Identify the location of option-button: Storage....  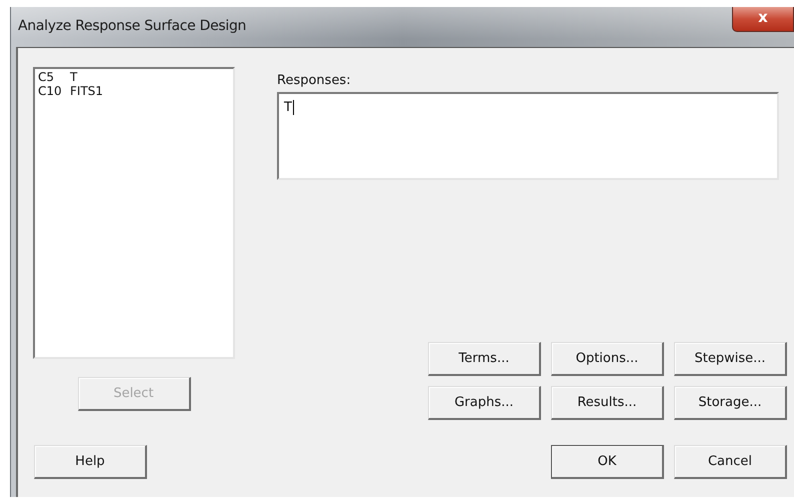
(730, 403).